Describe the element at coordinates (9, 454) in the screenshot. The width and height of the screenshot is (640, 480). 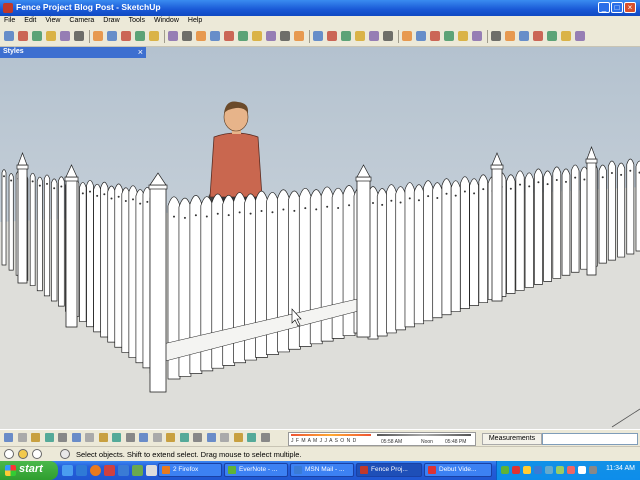
I see `geo-location-icon` at that location.